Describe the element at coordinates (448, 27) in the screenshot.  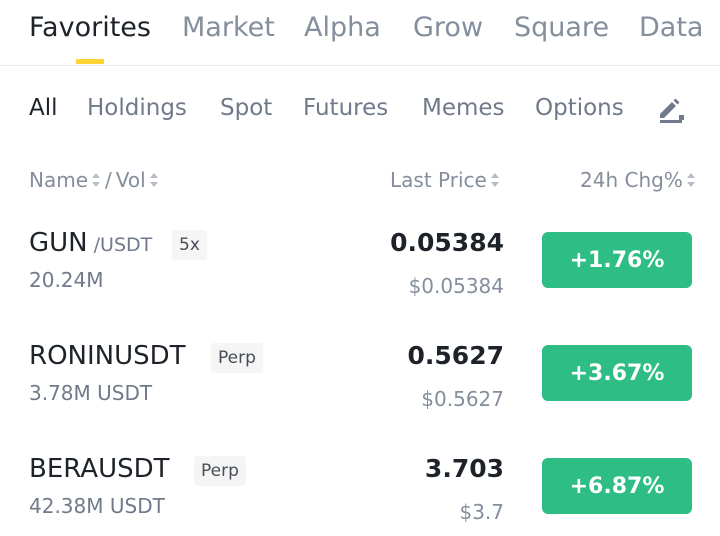
I see `tab-grow: Grow` at that location.